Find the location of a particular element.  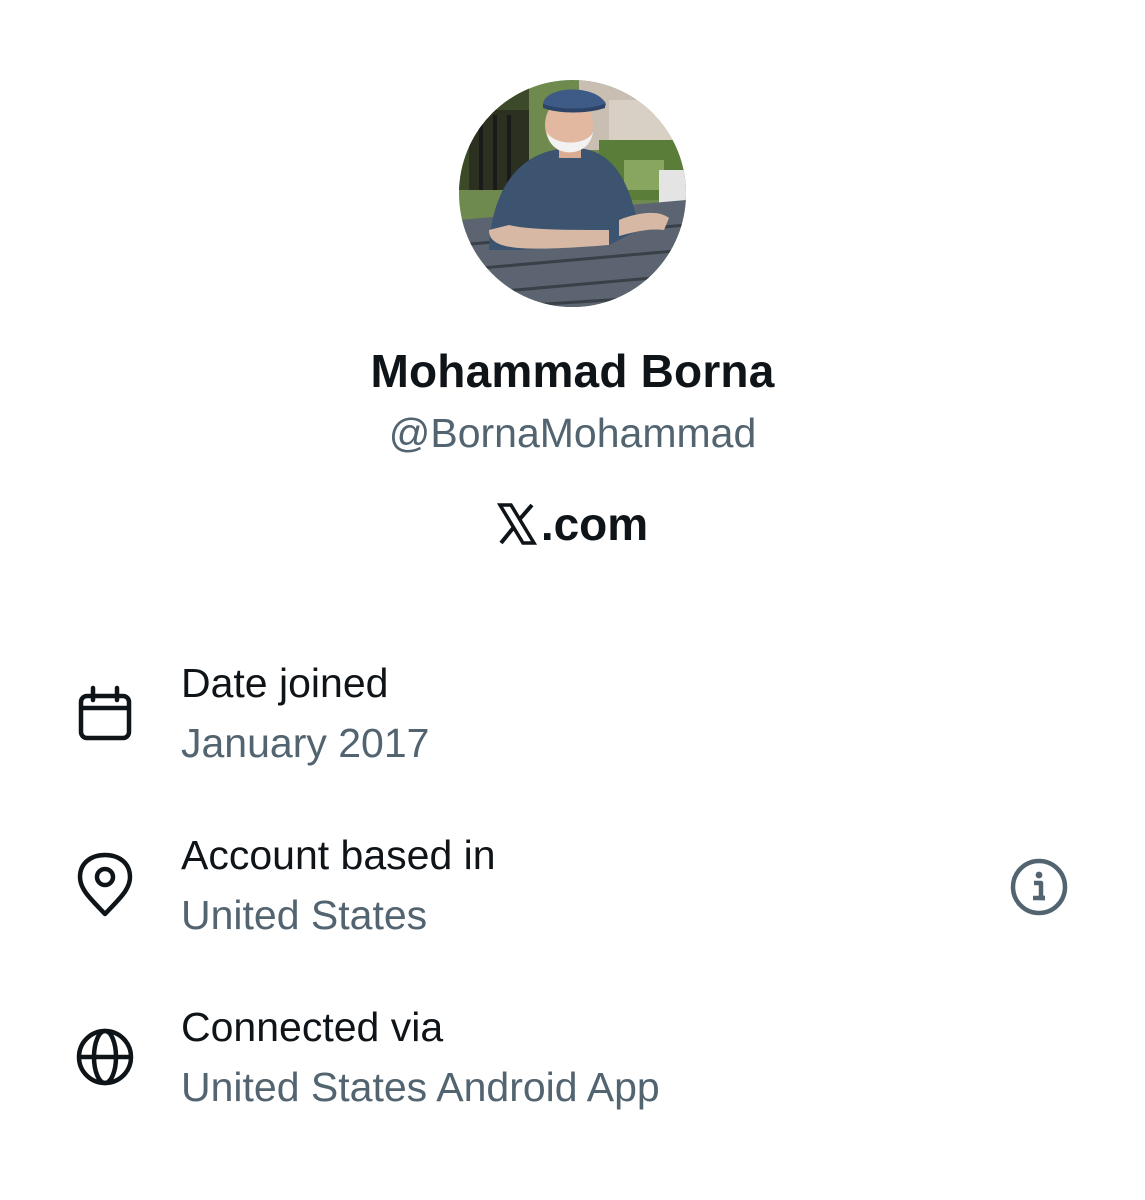

detail-row-date-joined: Date joined January 2017 is located at coordinates (572, 720).